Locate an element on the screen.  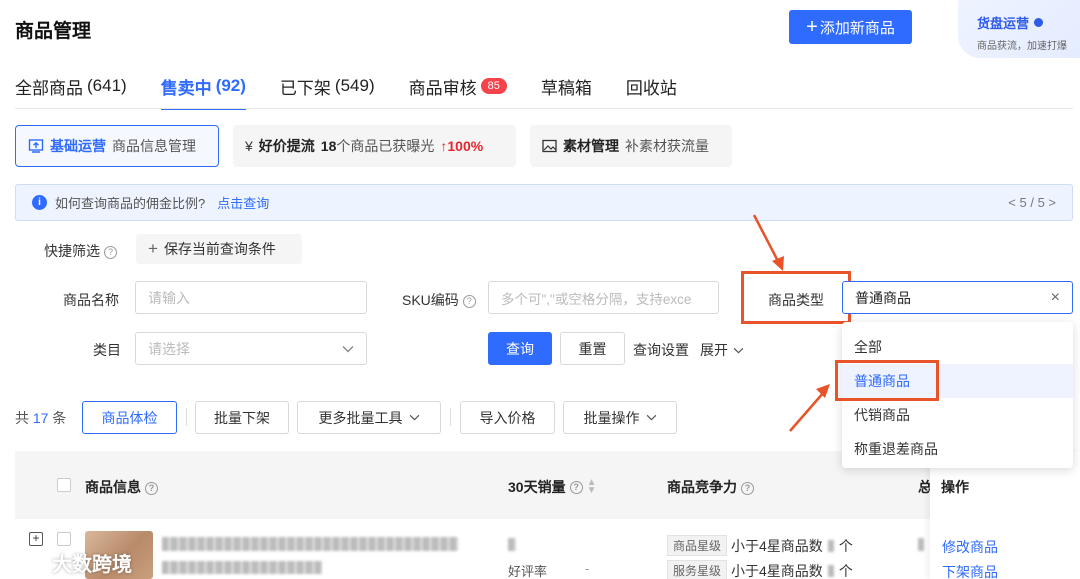
quick-filter-text: 快捷筛选 is located at coordinates (72, 251).